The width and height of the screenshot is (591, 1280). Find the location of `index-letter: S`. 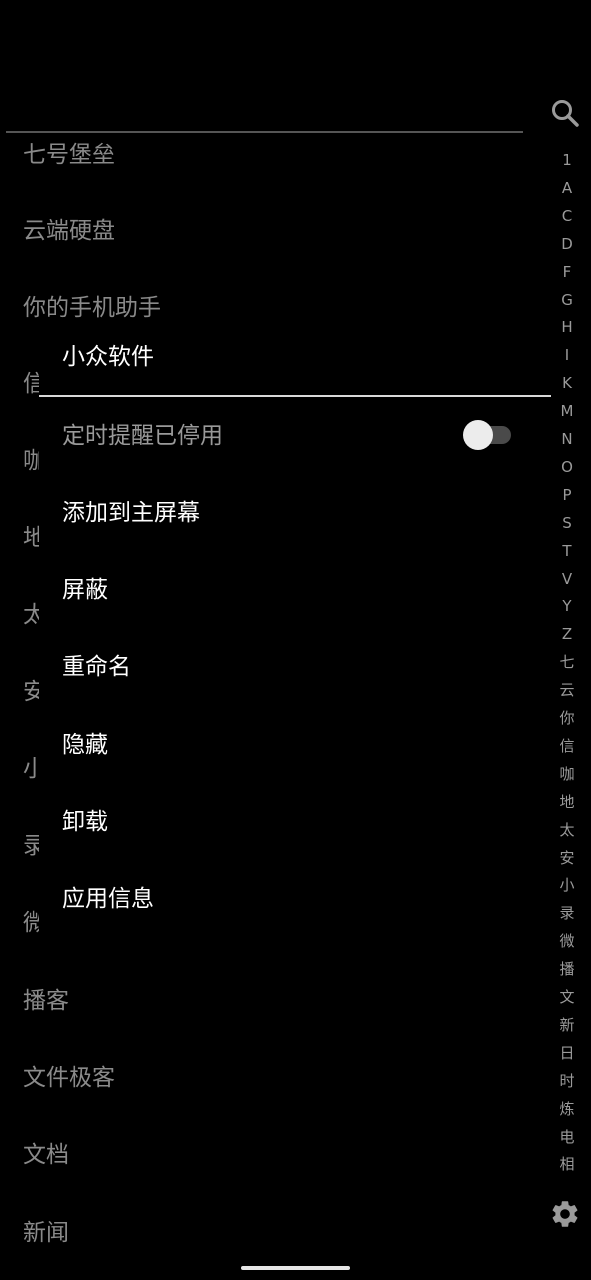

index-letter: S is located at coordinates (567, 523).